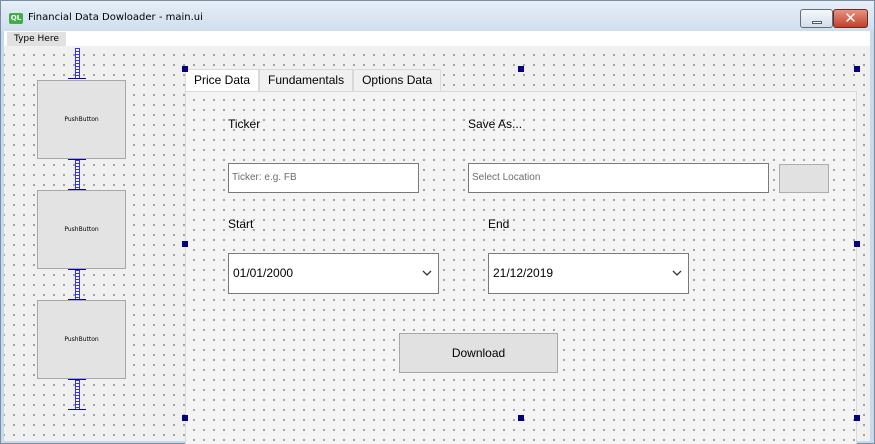  Describe the element at coordinates (222, 80) in the screenshot. I see `tab-price-data: Price Data` at that location.